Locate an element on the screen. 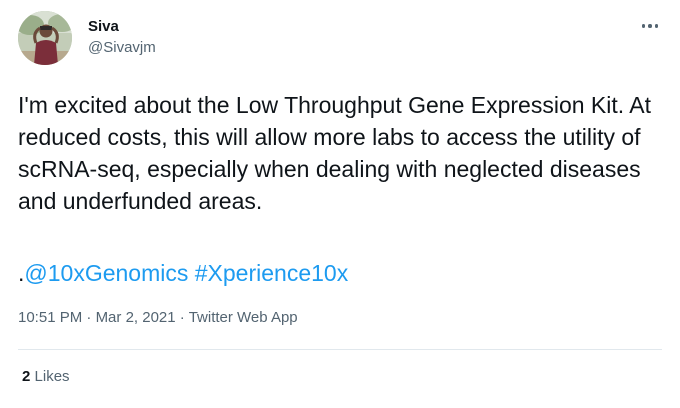  tweet-meta: 10:51 PM · Mar 2, 2021 · Twitter Web App is located at coordinates (158, 317).